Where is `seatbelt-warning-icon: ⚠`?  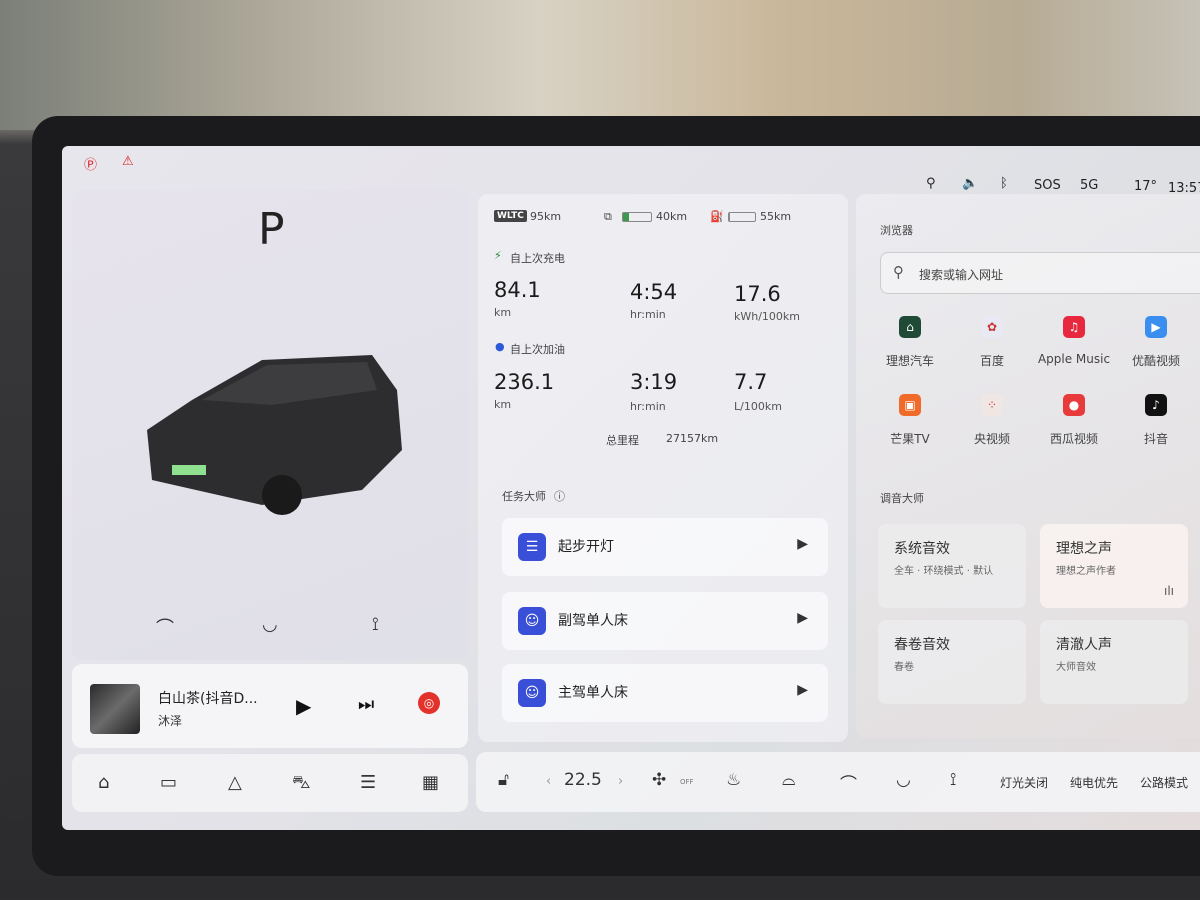
seatbelt-warning-icon: ⚠ is located at coordinates (128, 161).